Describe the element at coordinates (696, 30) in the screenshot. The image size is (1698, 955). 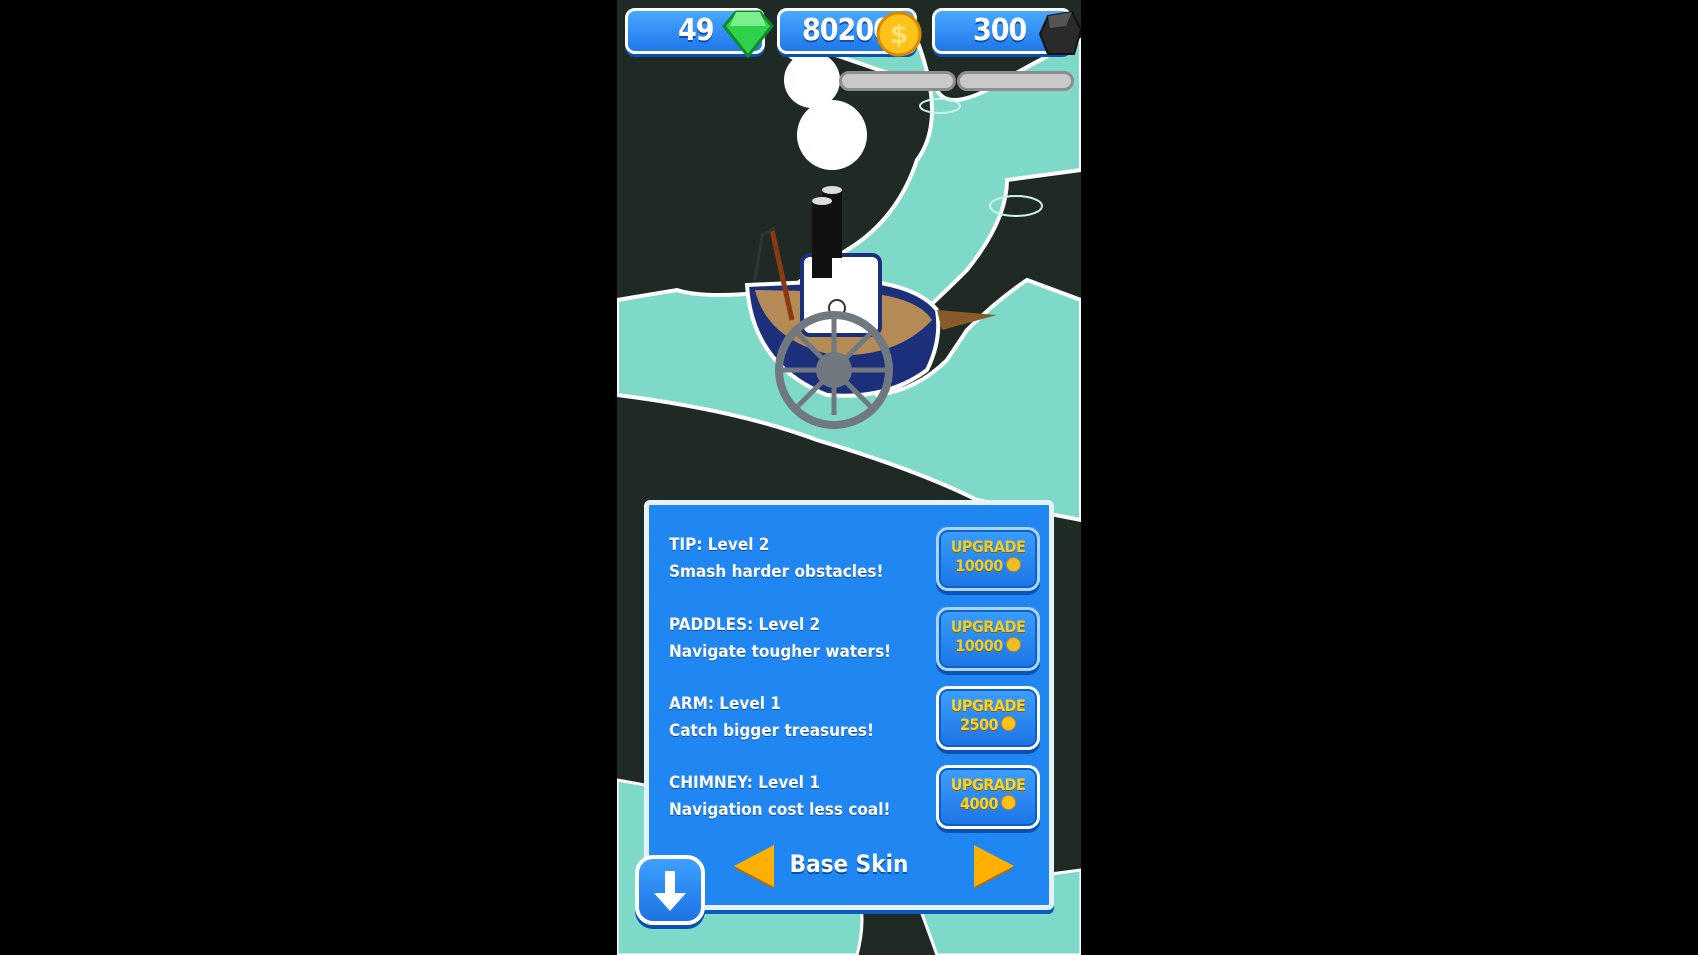
I see `gem-count: 49` at that location.